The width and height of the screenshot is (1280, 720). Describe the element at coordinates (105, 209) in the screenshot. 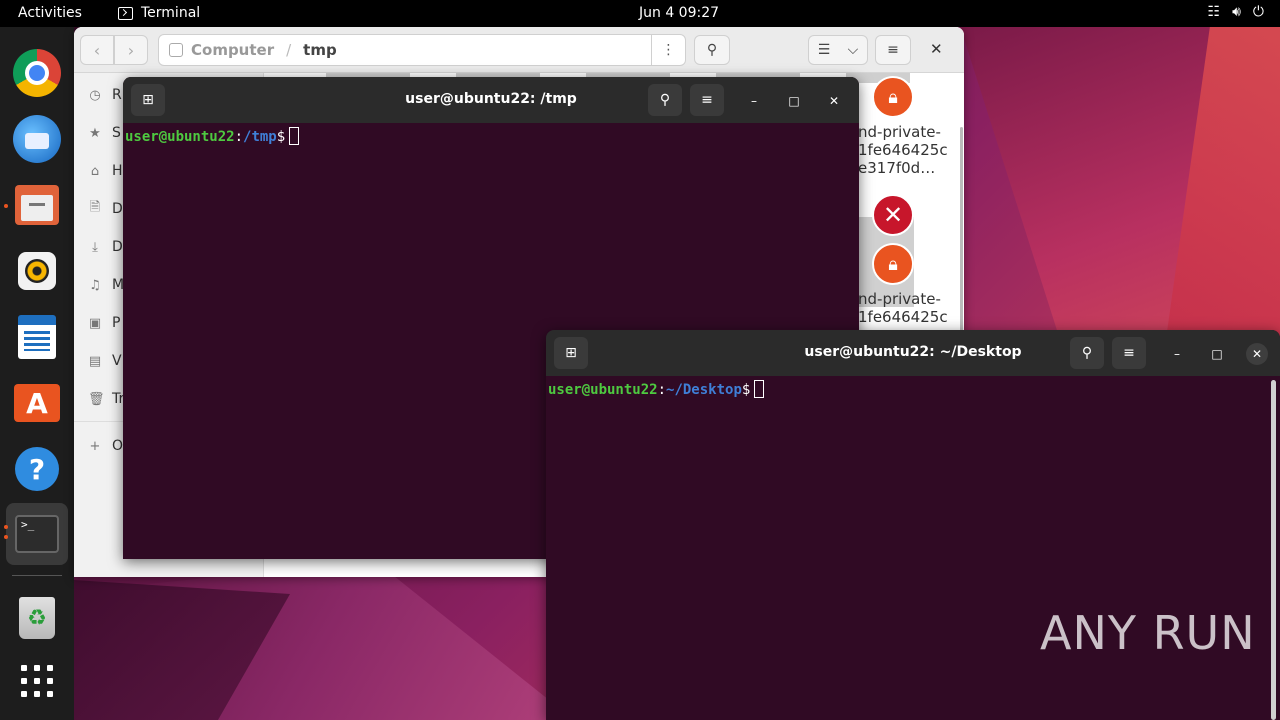

I see `sidebar-item-documents: 🗎 D` at that location.